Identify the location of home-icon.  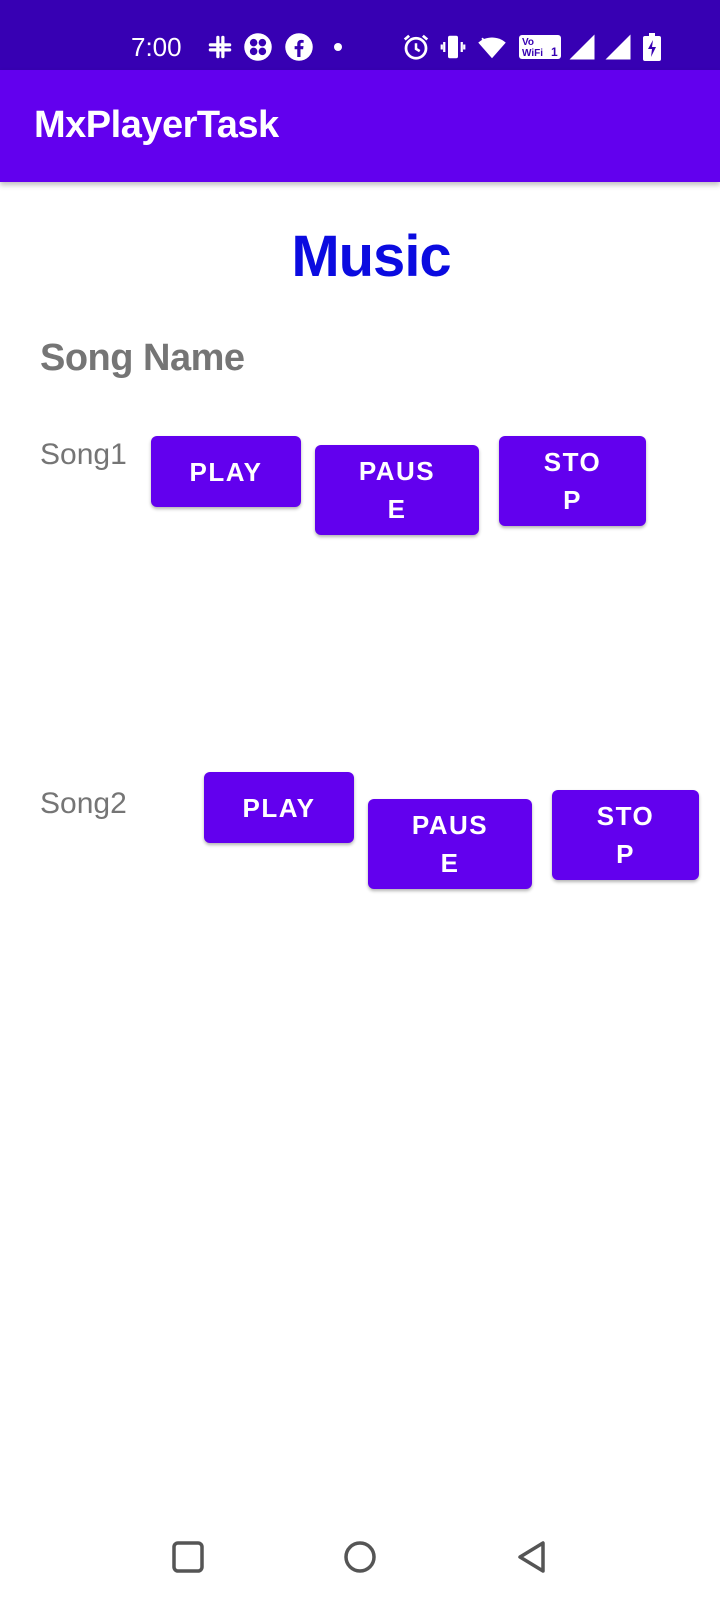
(360, 1557).